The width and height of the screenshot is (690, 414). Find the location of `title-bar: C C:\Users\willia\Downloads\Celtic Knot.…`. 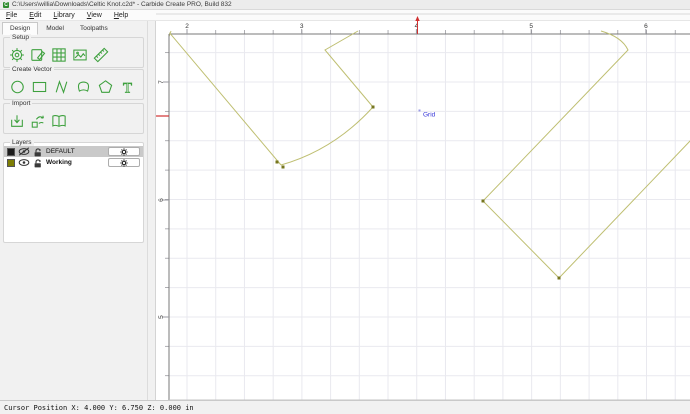

title-bar: C C:\Users\willia\Downloads\Celtic Knot.… is located at coordinates (345, 5).